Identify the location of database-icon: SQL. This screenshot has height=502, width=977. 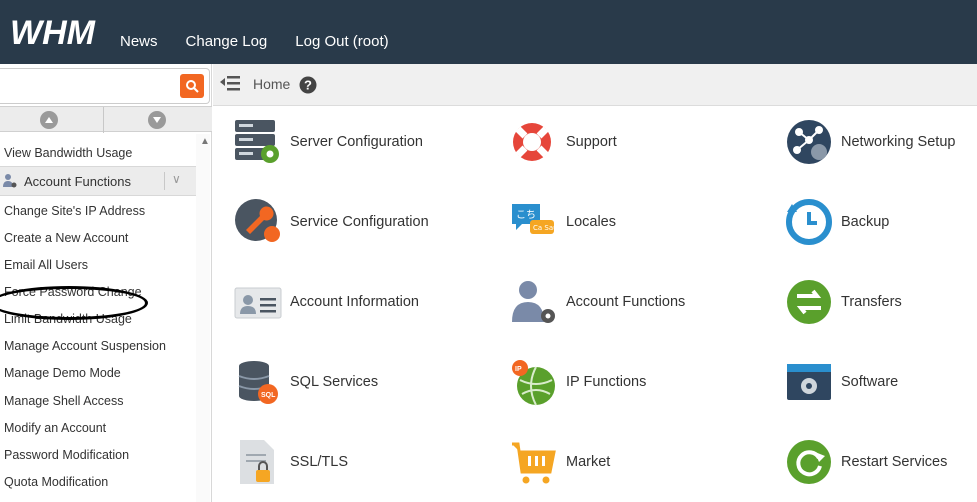
(258, 382).